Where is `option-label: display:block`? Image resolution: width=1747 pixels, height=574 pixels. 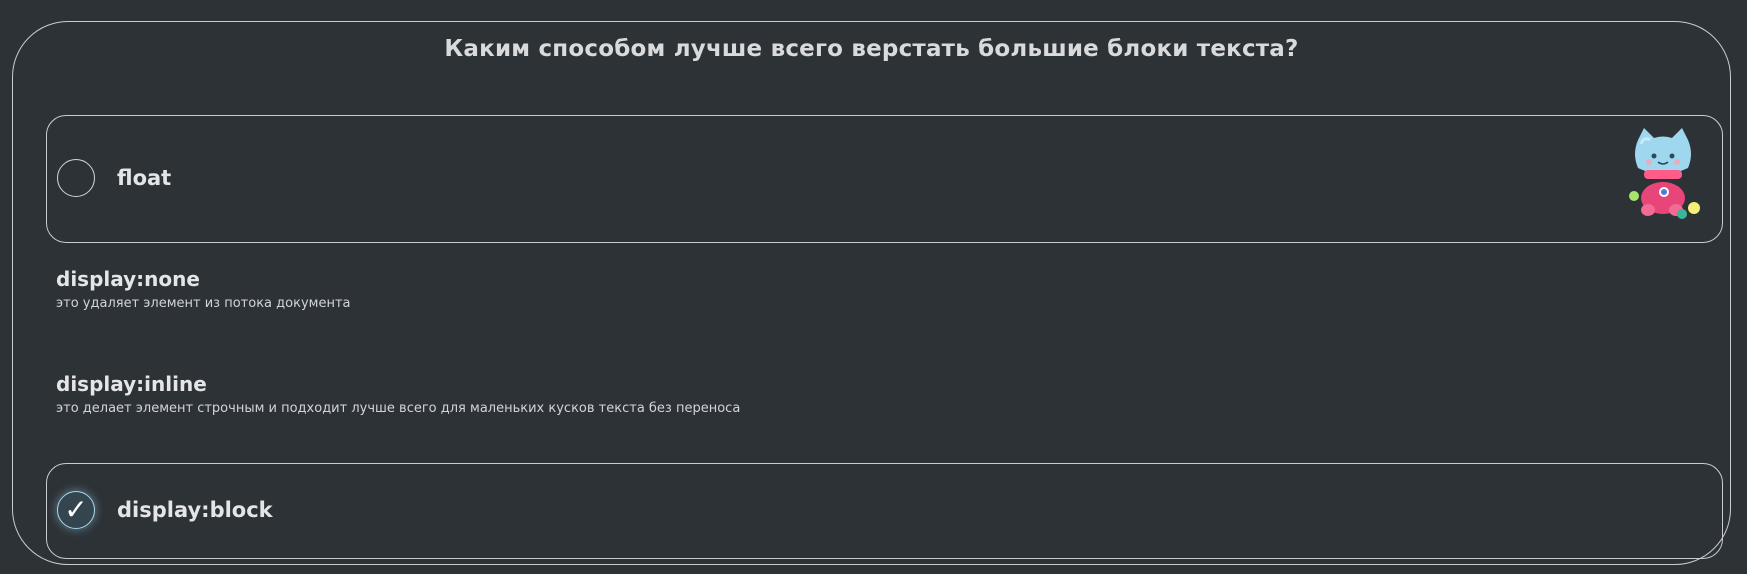
option-label: display:block is located at coordinates (195, 510).